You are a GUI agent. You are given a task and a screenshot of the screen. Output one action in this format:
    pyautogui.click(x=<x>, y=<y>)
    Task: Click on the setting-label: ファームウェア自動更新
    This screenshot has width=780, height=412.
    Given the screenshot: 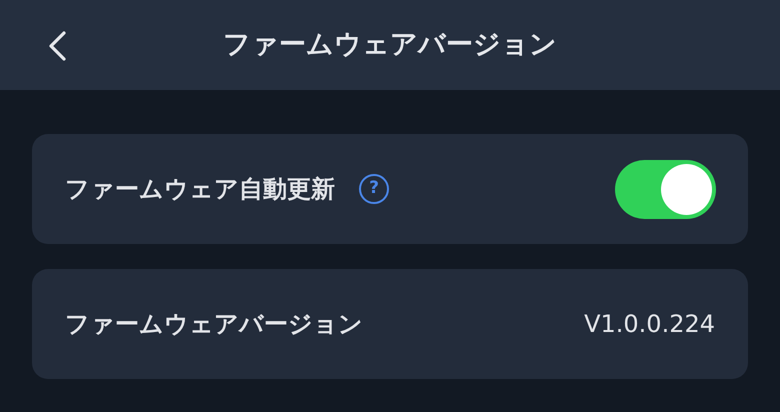 What is the action you would take?
    pyautogui.click(x=200, y=189)
    